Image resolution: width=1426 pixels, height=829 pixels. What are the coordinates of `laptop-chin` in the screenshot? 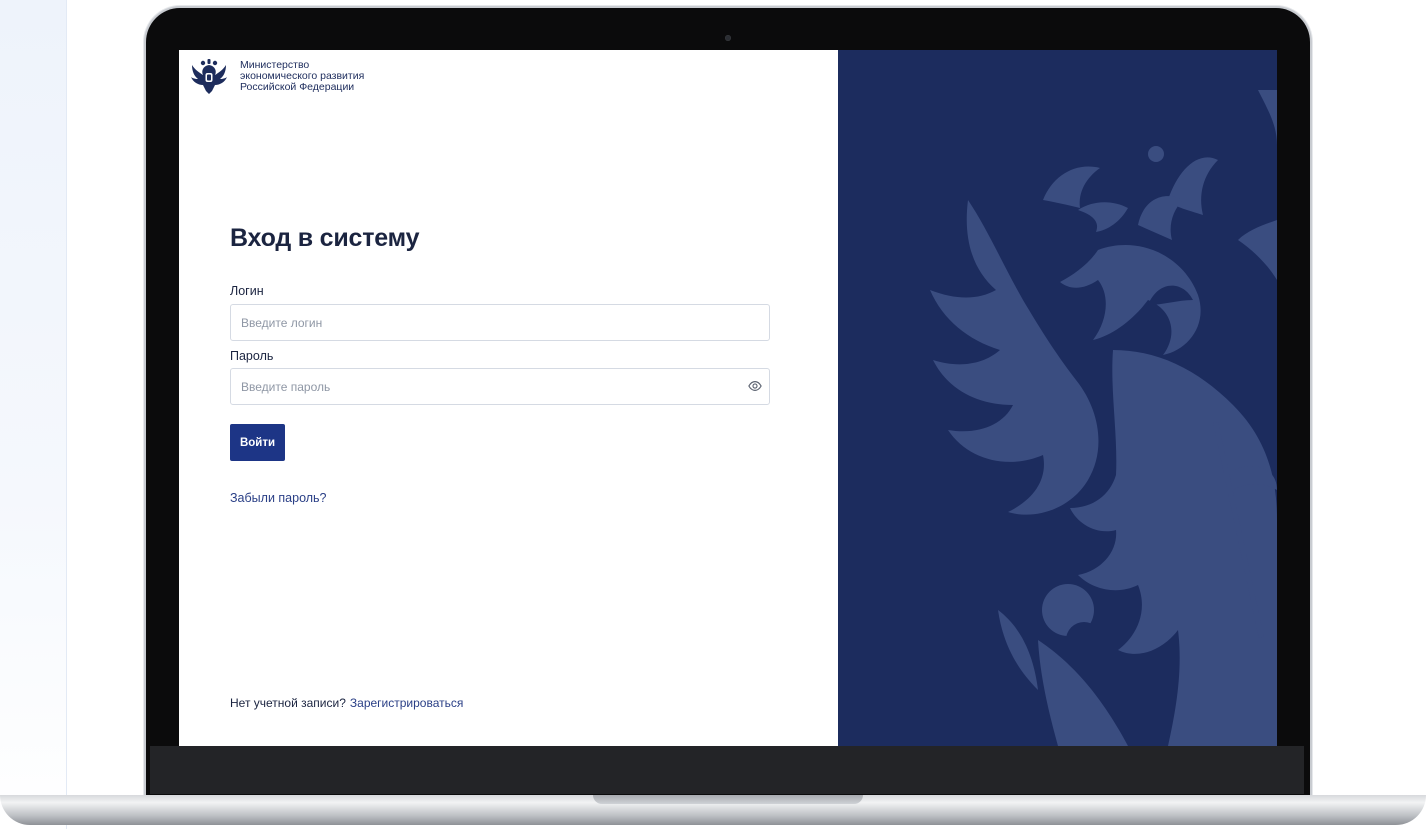 It's located at (727, 770).